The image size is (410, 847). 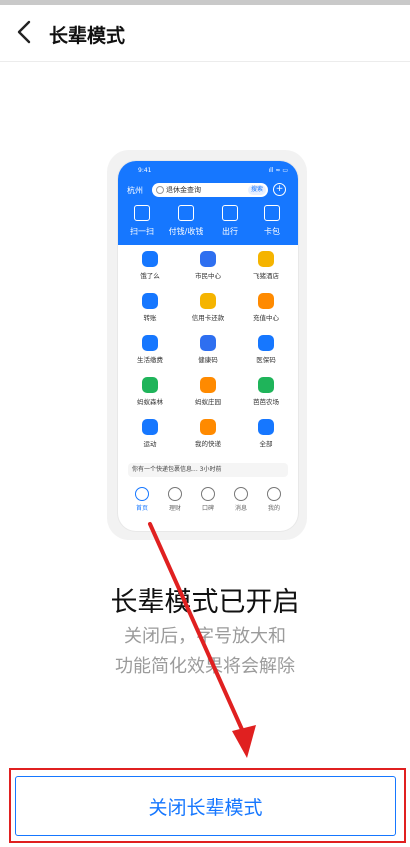 I want to click on pay-icon, so click(x=186, y=213).